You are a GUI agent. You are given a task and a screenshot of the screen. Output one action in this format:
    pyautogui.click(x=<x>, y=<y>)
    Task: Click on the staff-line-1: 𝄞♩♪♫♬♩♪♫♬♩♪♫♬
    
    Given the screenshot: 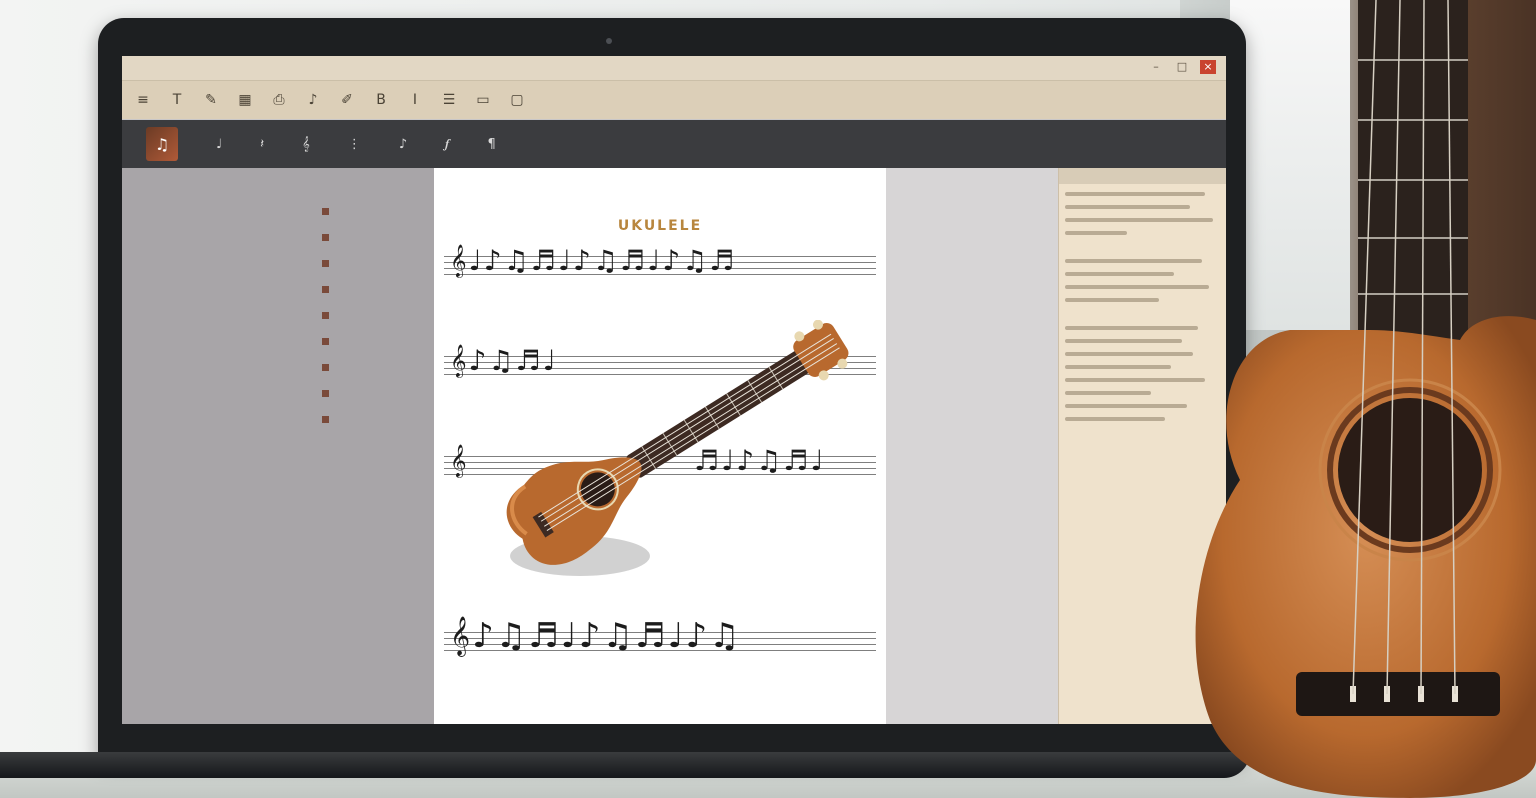 What is the action you would take?
    pyautogui.click(x=660, y=262)
    